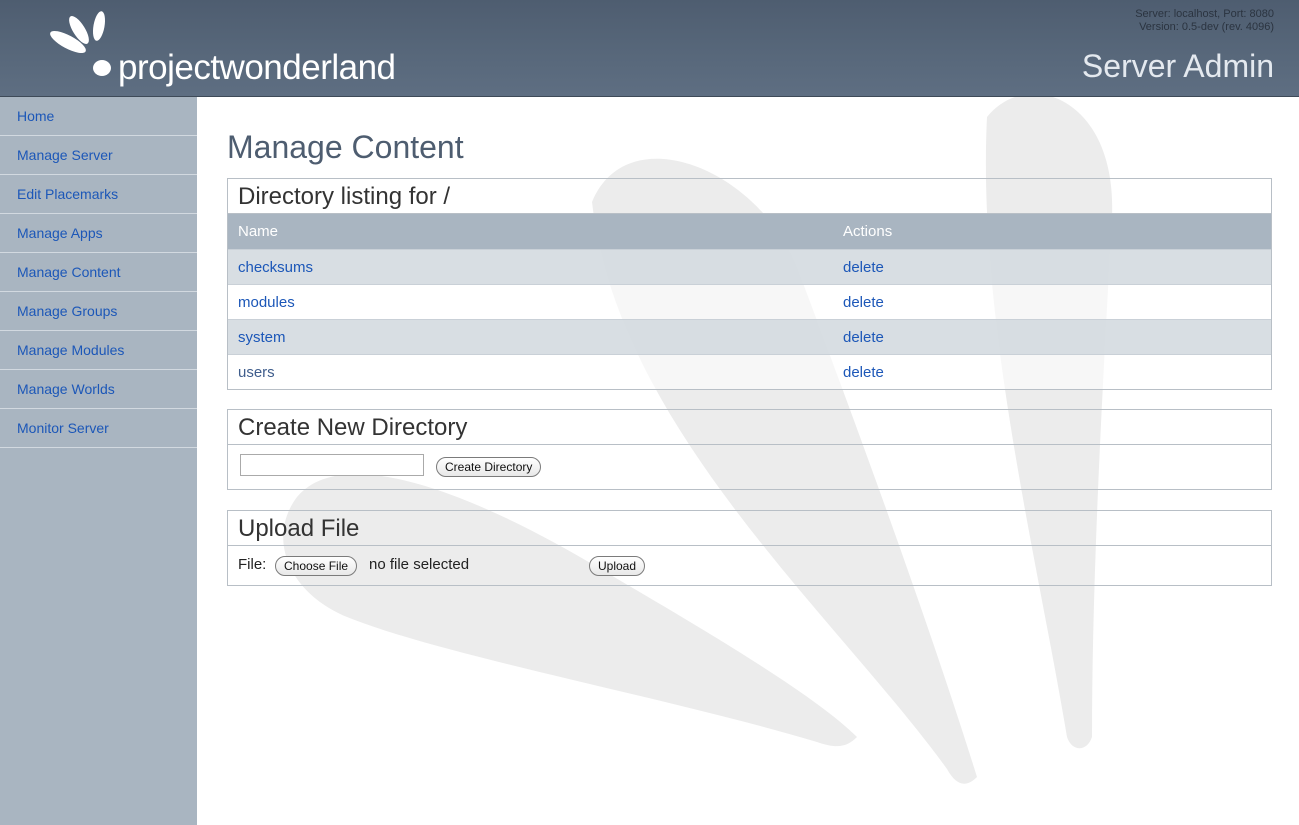 This screenshot has height=825, width=1299. Describe the element at coordinates (419, 564) in the screenshot. I see `no-file-selected-text: no file selected` at that location.